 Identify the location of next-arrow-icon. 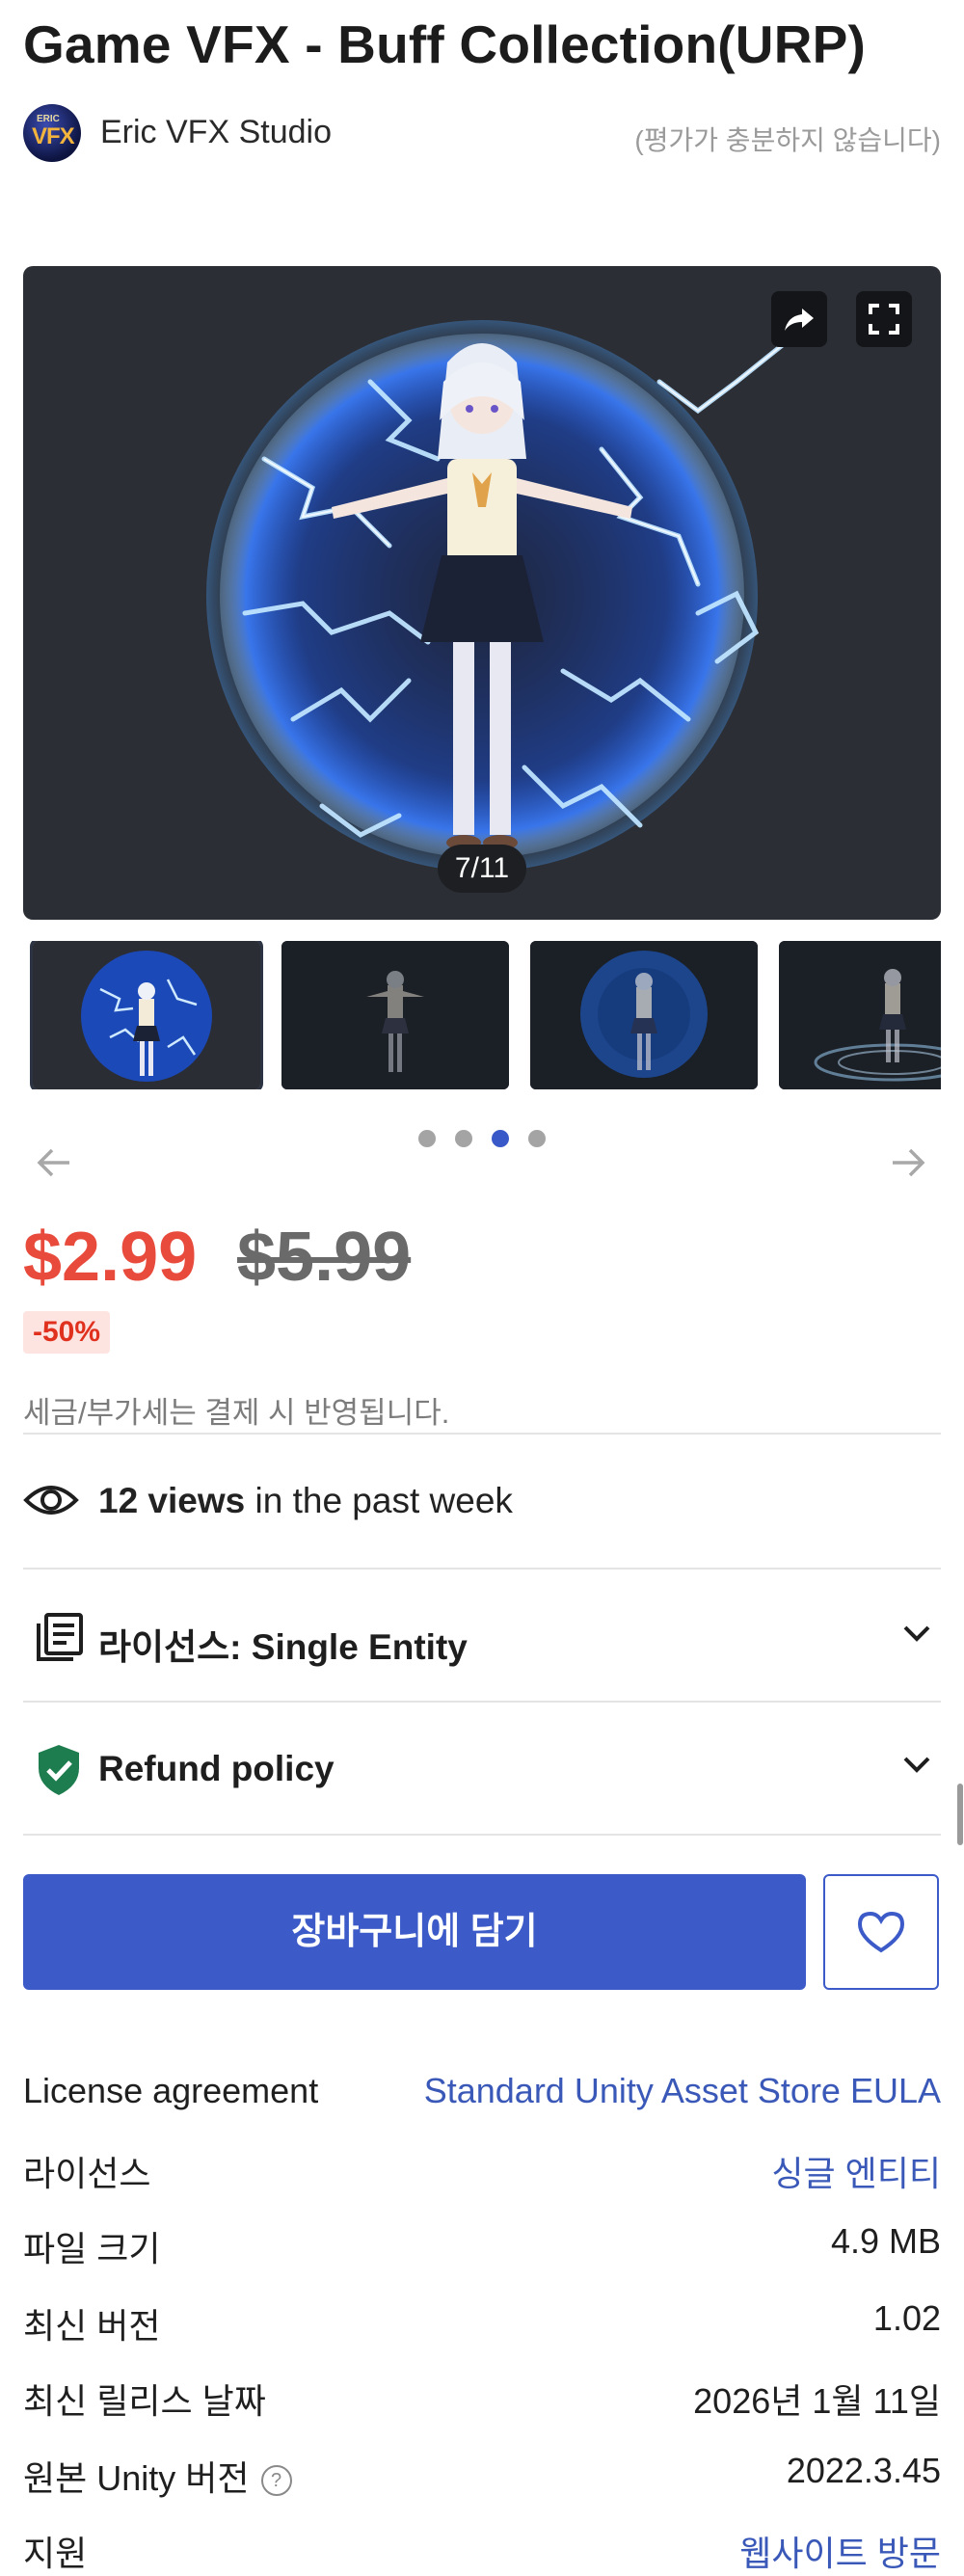
(908, 1163).